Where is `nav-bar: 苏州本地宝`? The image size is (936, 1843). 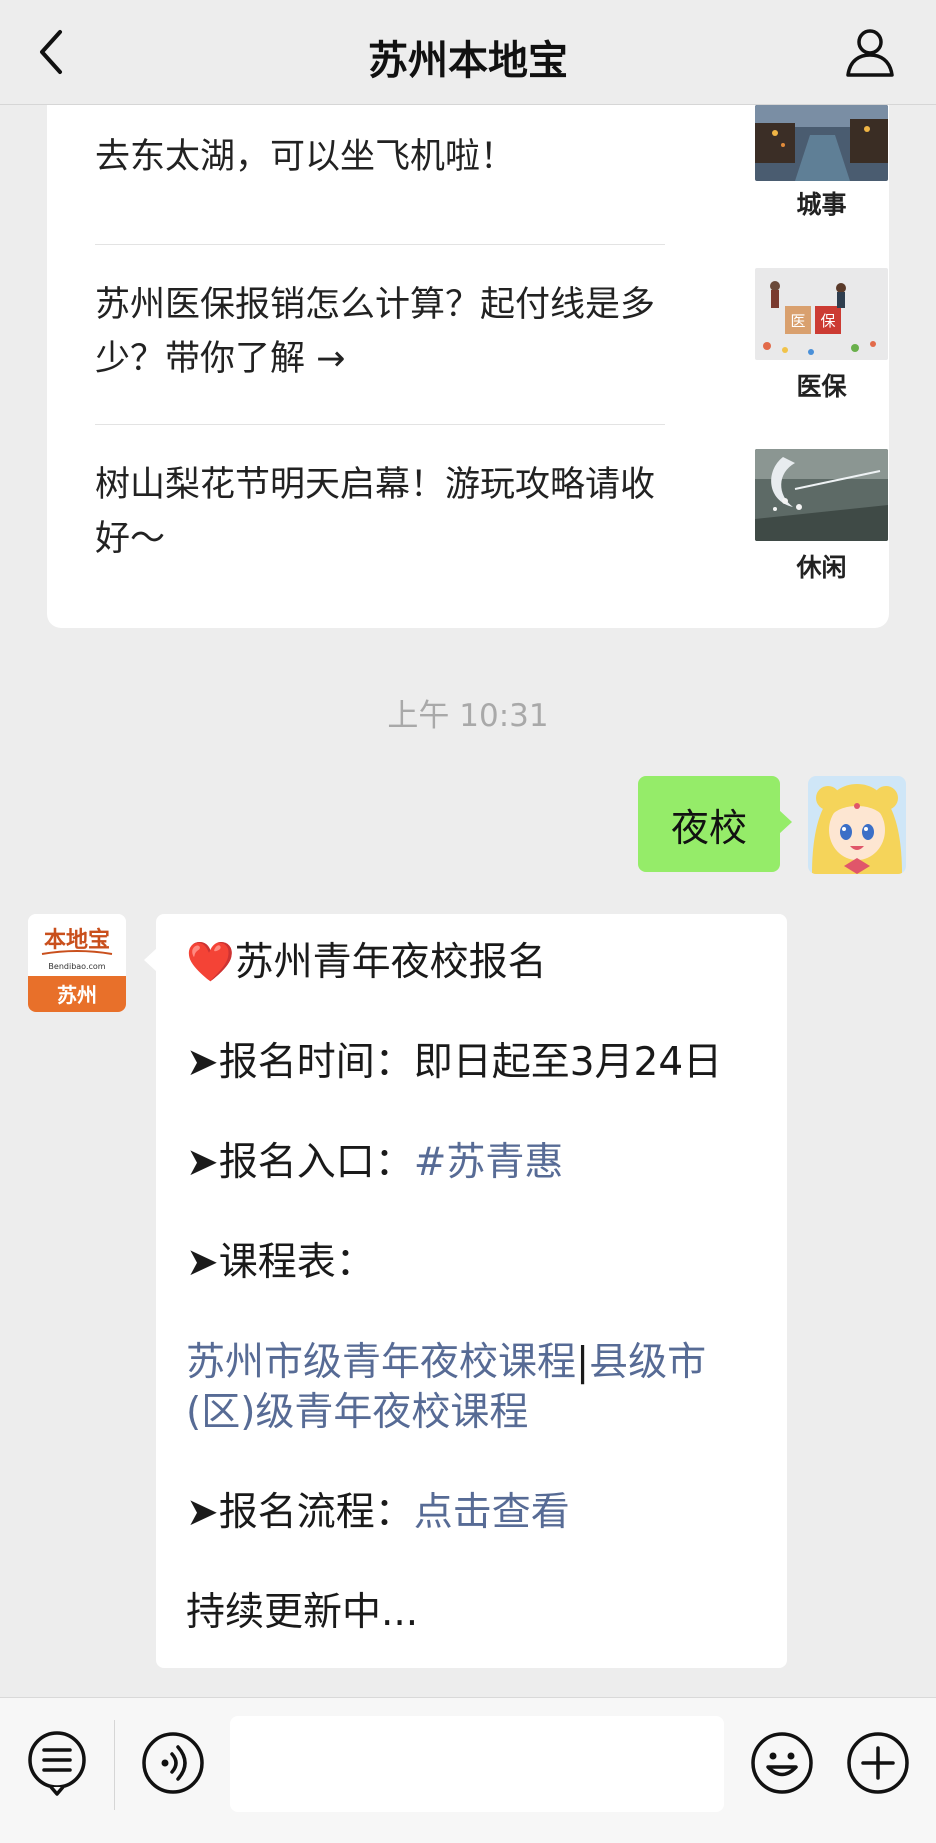 nav-bar: 苏州本地宝 is located at coordinates (468, 52).